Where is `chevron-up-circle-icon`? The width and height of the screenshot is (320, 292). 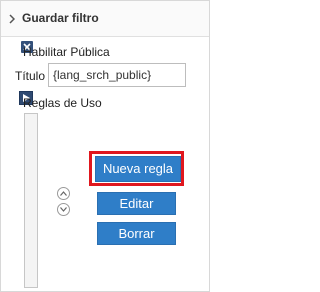
chevron-up-circle-icon is located at coordinates (63, 193).